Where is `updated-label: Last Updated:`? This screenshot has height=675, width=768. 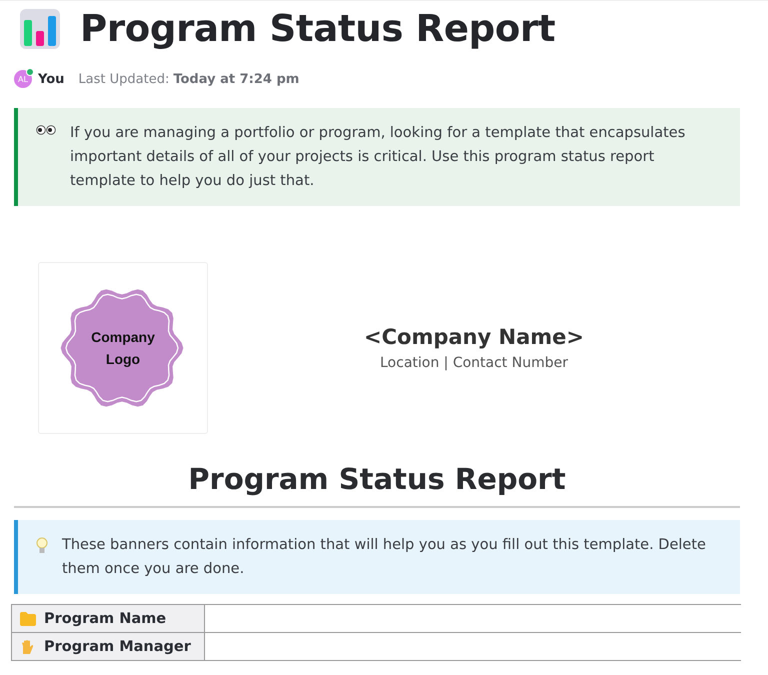
updated-label: Last Updated: is located at coordinates (124, 79).